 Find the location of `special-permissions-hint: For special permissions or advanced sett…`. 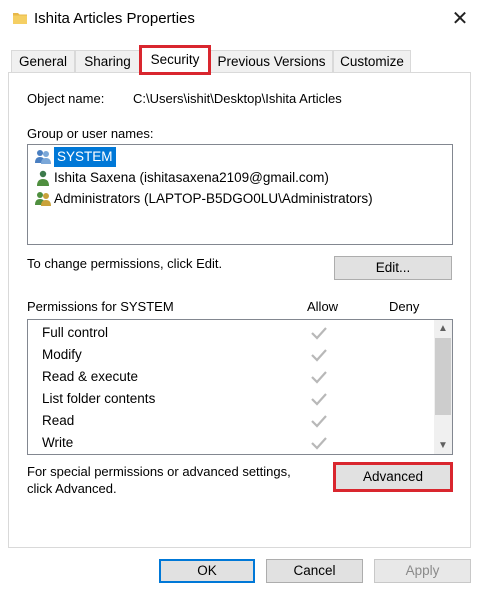

special-permissions-hint: For special permissions or advanced sett… is located at coordinates (159, 471).